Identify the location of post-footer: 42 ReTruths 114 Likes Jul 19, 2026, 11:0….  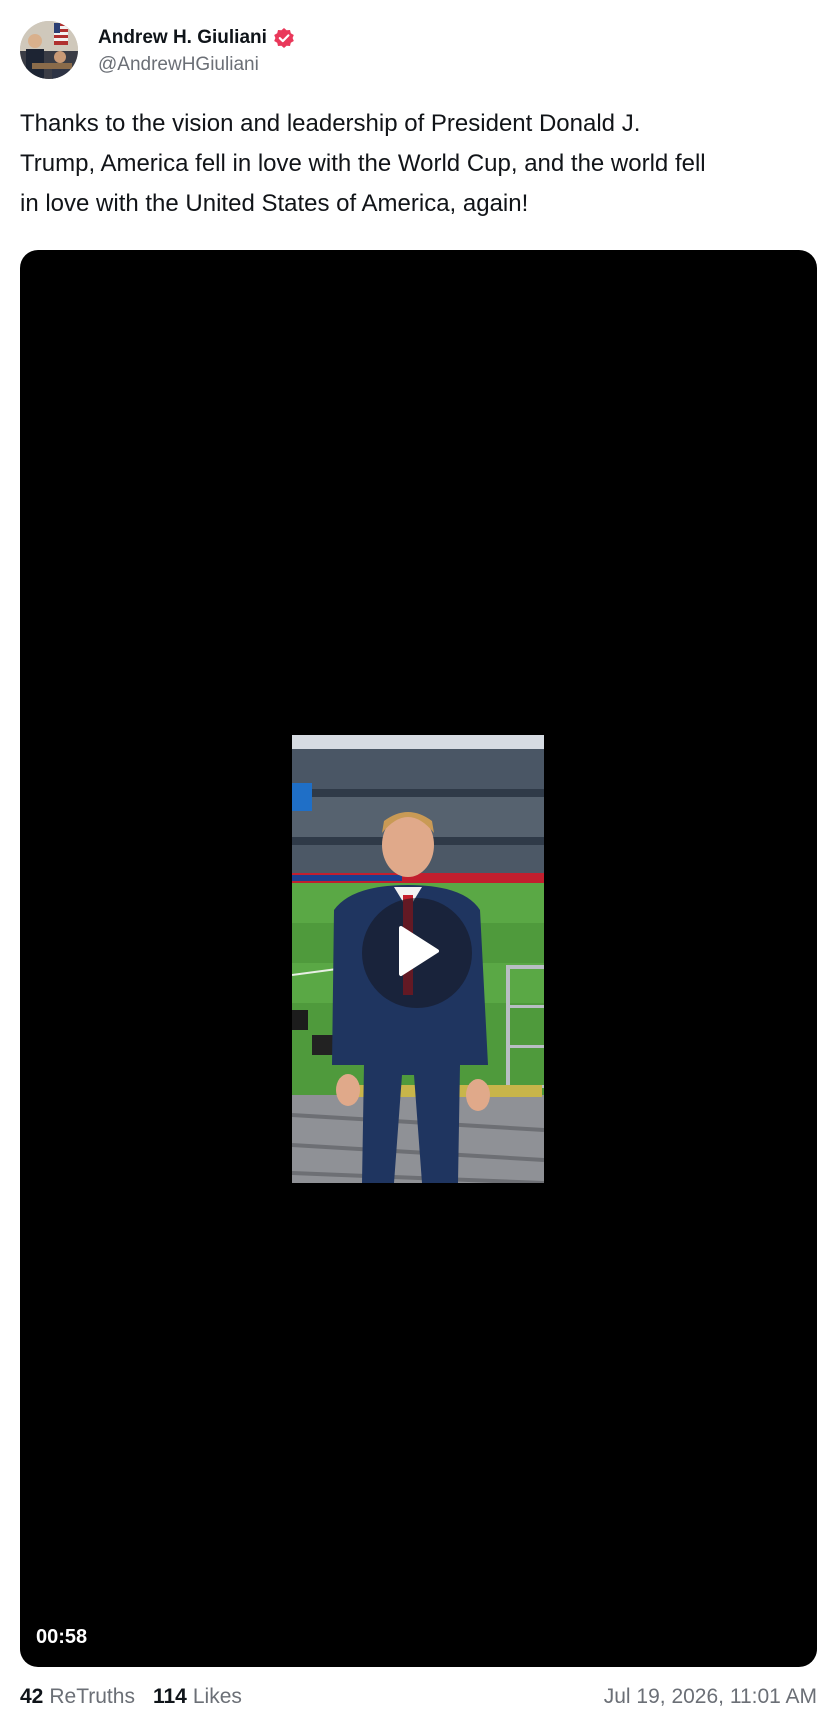
(418, 1697).